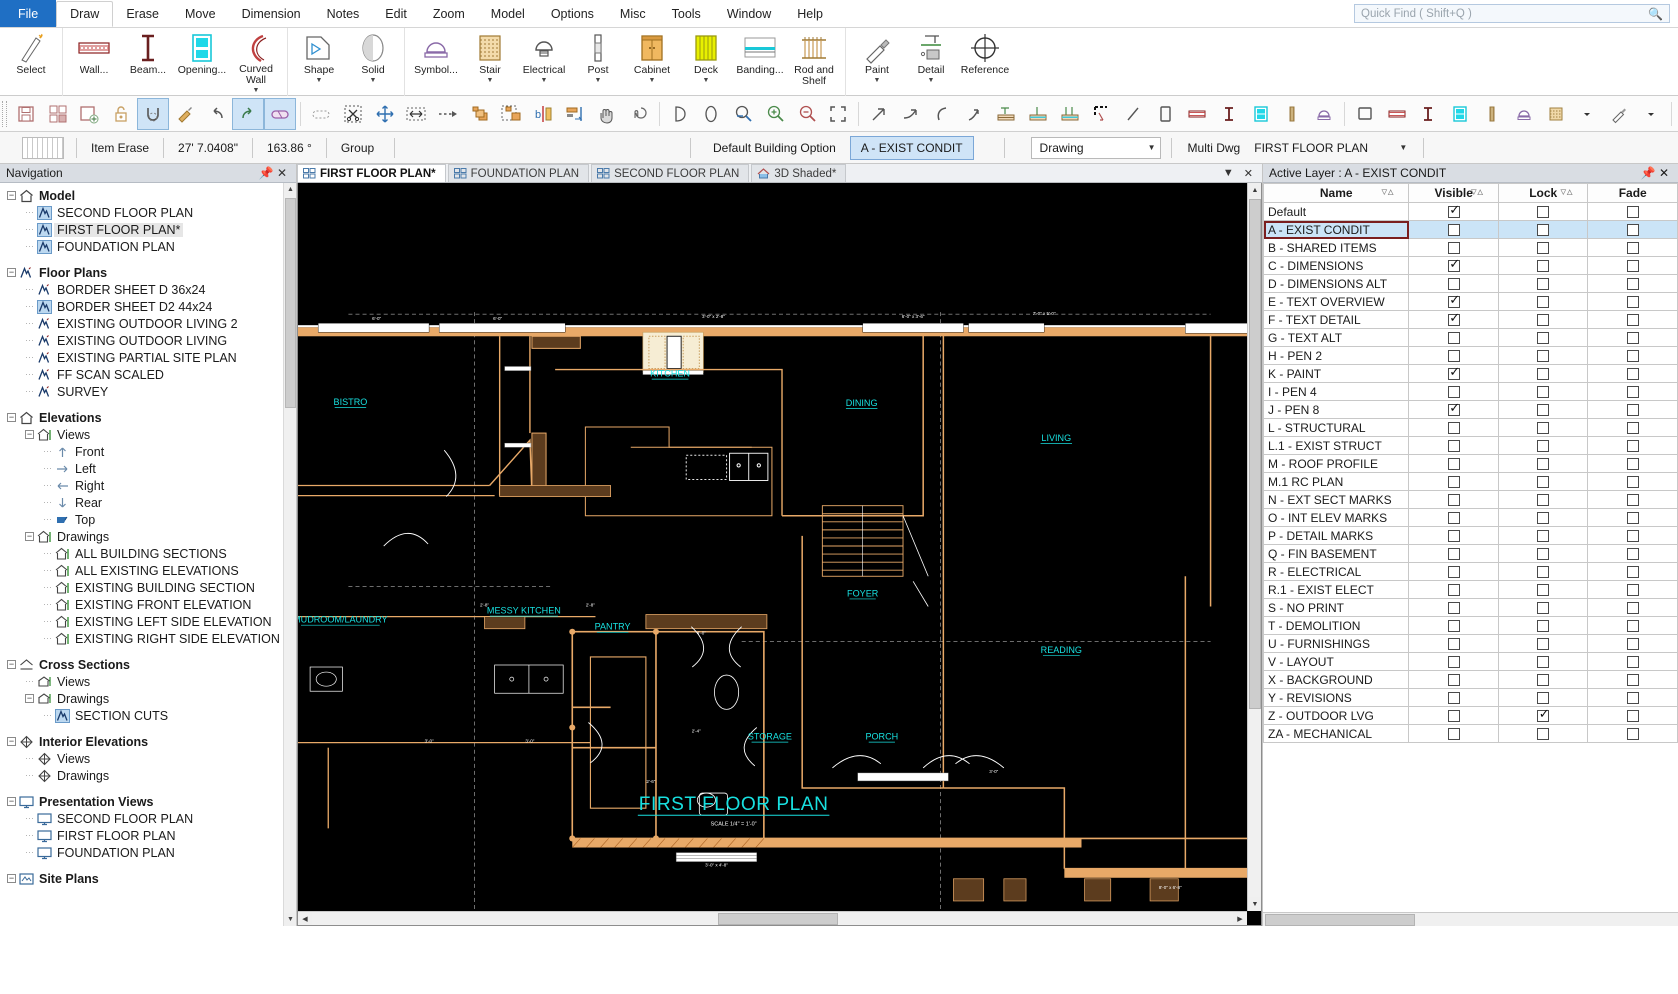 This screenshot has height=994, width=1678. What do you see at coordinates (280, 113) in the screenshot?
I see `eraser-icon` at bounding box center [280, 113].